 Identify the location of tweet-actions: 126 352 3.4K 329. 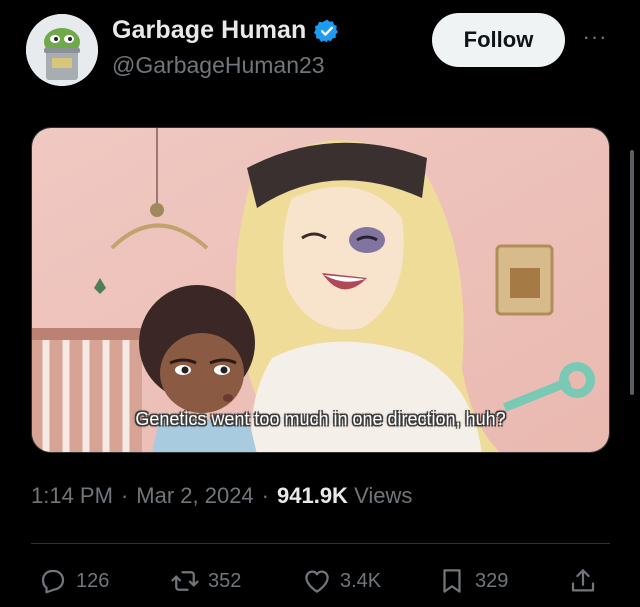
(320, 583).